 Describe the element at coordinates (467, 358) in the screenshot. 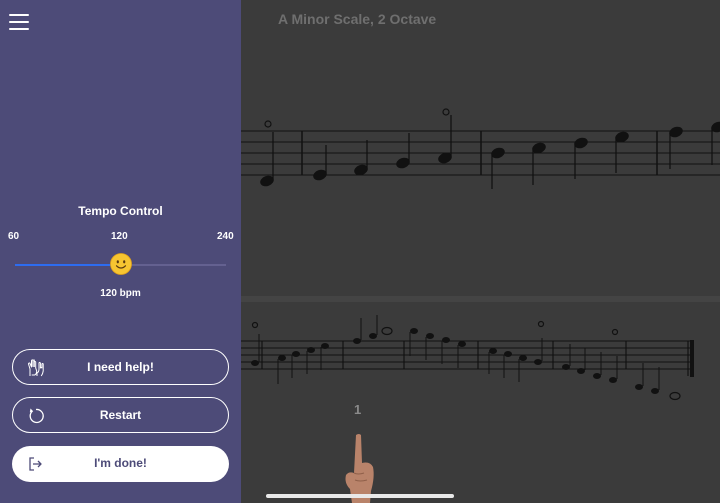

I see `staff-lower` at that location.